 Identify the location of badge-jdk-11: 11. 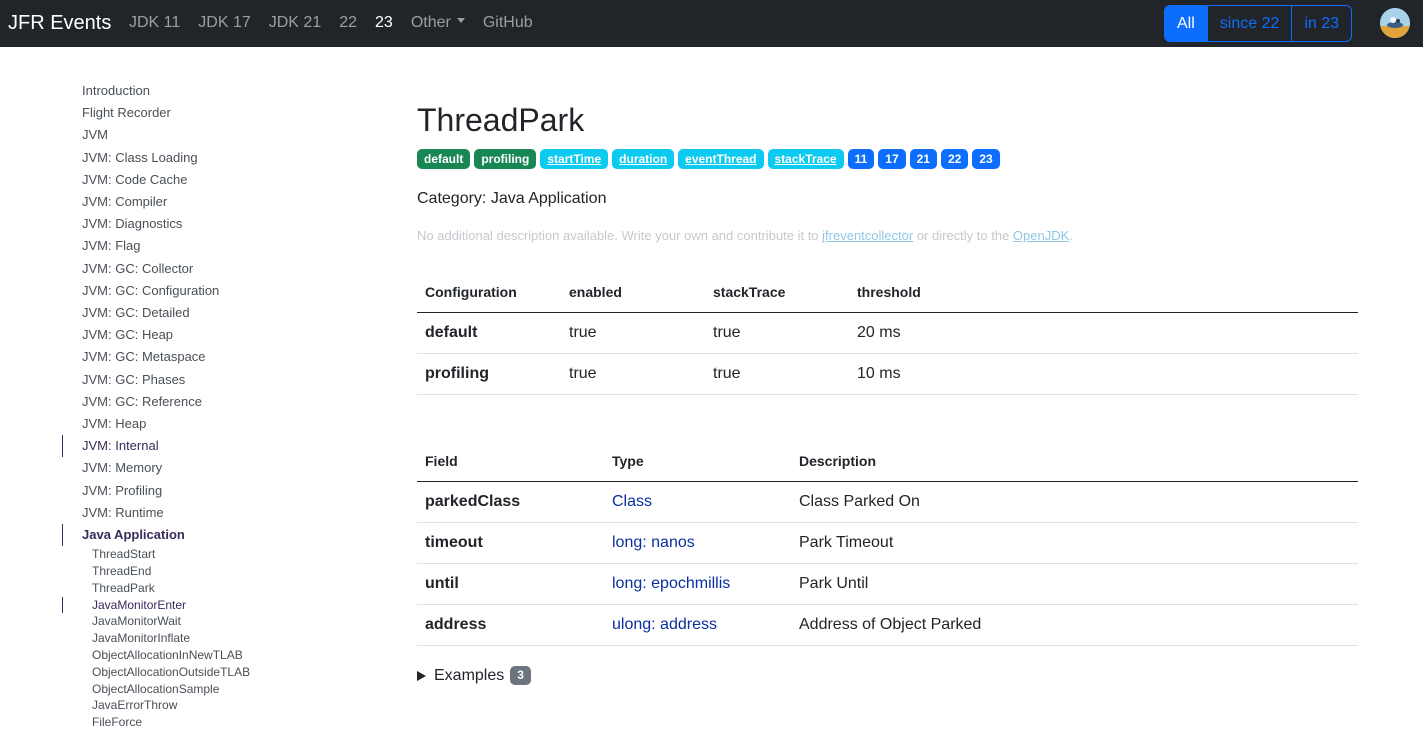
(861, 159).